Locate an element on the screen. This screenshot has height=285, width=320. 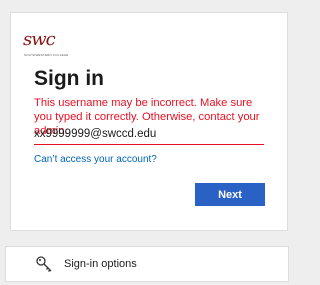
cant-access-account-link: Can’t access your account? is located at coordinates (95, 159).